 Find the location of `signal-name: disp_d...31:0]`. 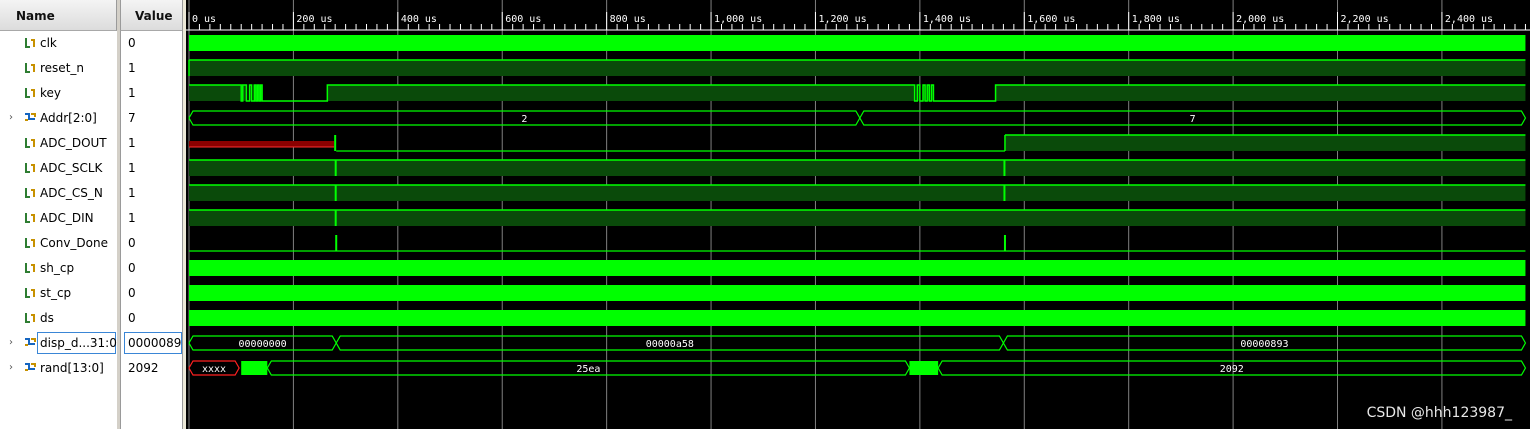

signal-name: disp_d...31:0] is located at coordinates (81, 343).